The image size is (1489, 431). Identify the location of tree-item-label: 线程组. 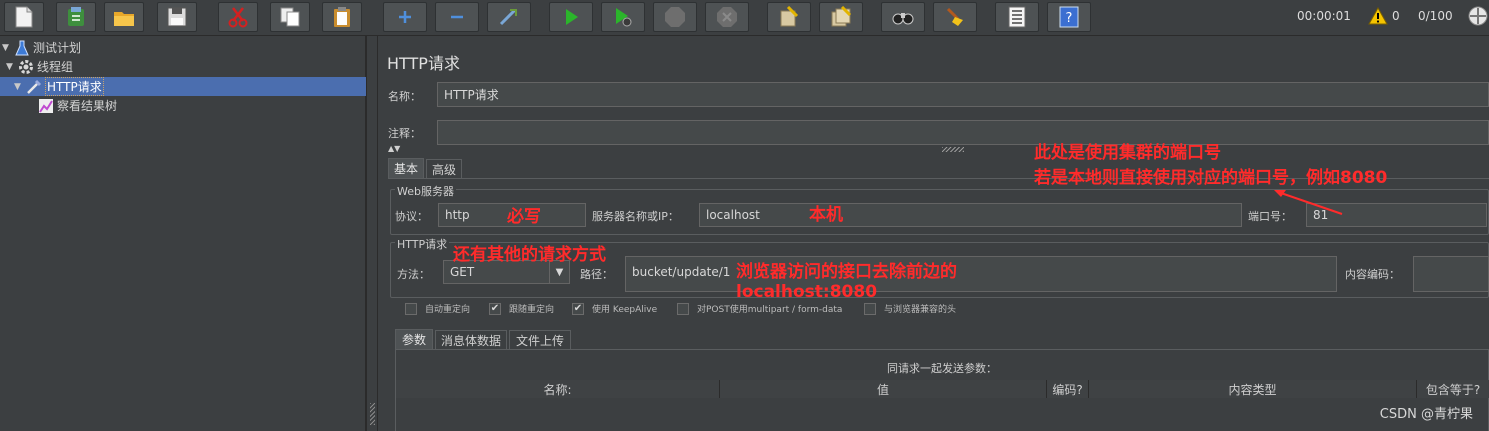
(55, 67).